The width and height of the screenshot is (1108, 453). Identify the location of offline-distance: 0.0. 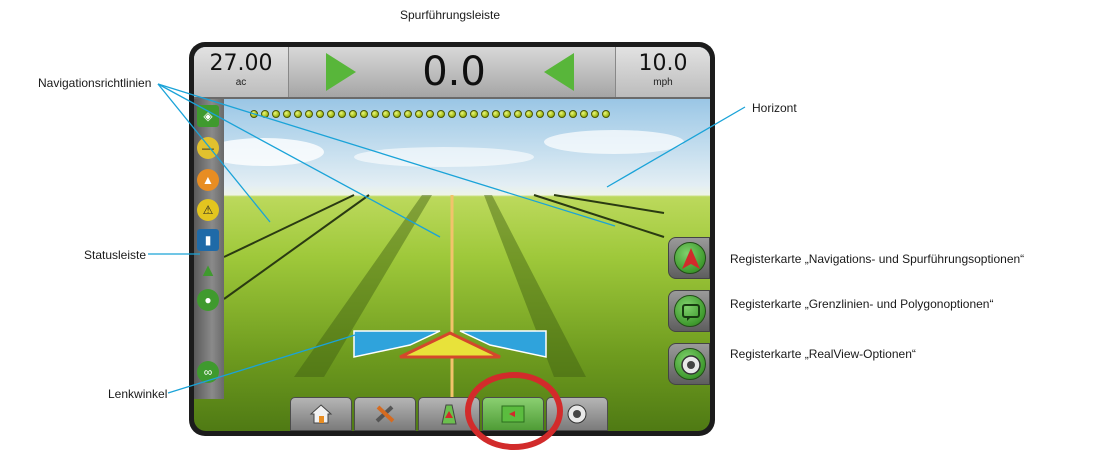
(454, 72).